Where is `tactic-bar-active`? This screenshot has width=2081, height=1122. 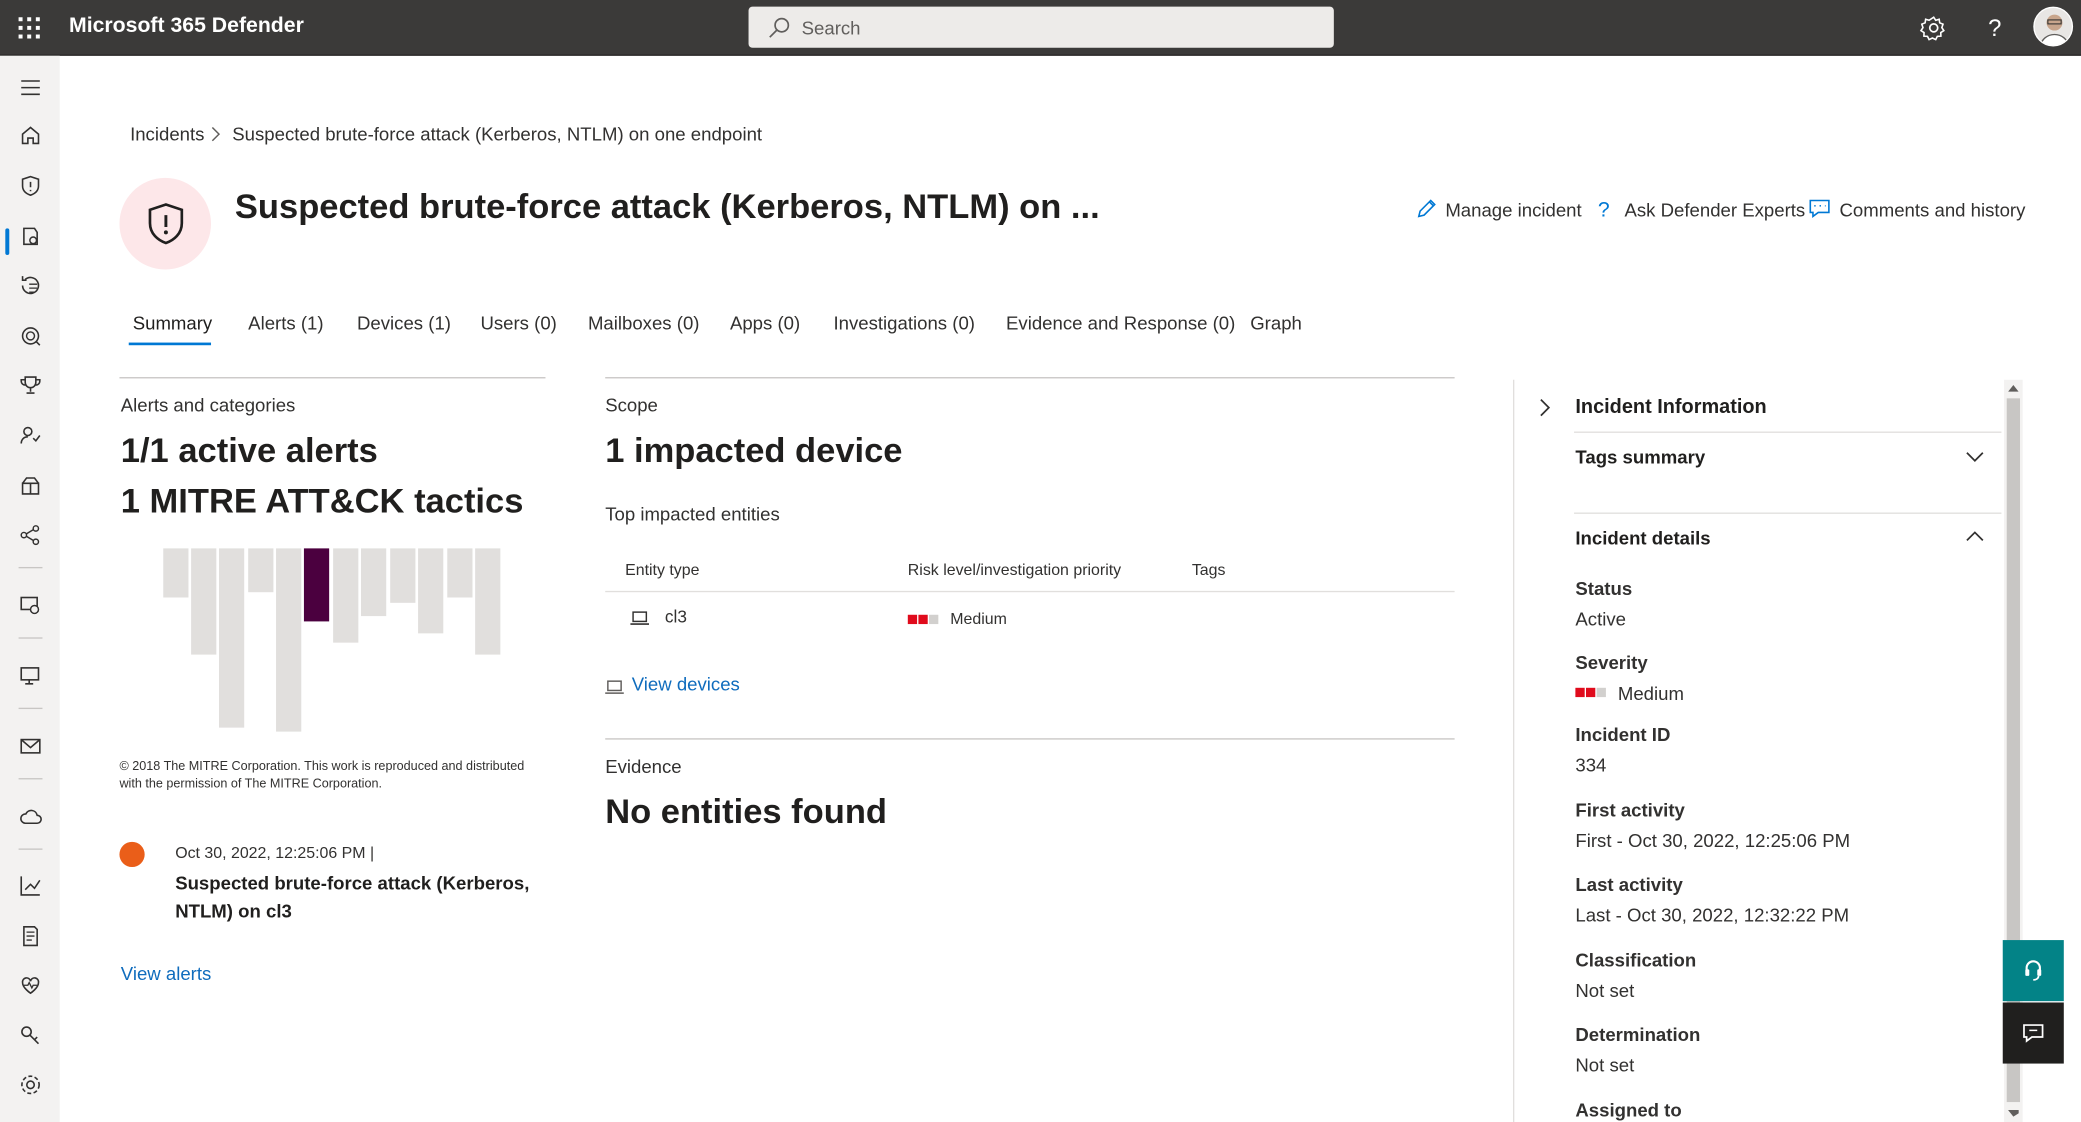
tactic-bar-active is located at coordinates (316, 585).